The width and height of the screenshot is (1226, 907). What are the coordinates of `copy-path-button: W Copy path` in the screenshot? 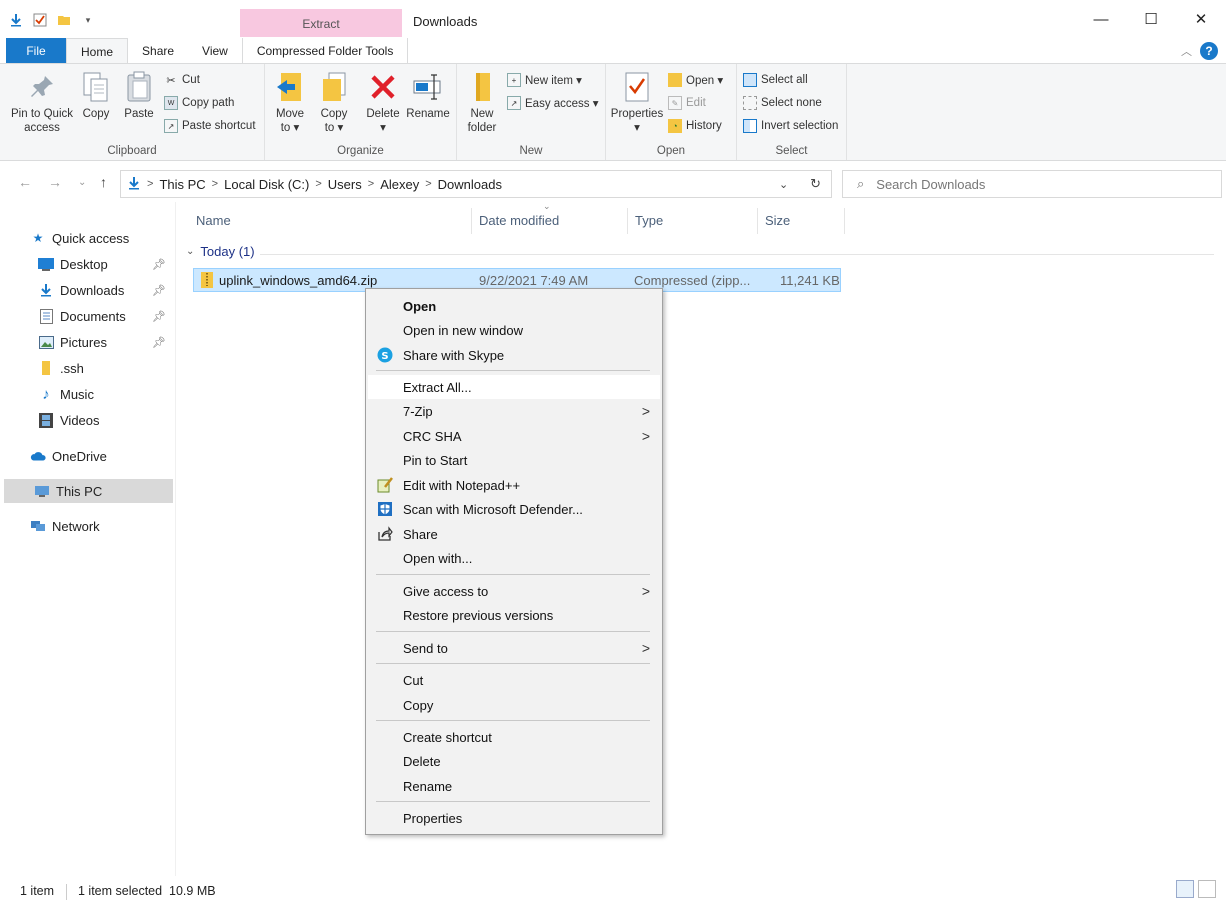 It's located at (199, 103).